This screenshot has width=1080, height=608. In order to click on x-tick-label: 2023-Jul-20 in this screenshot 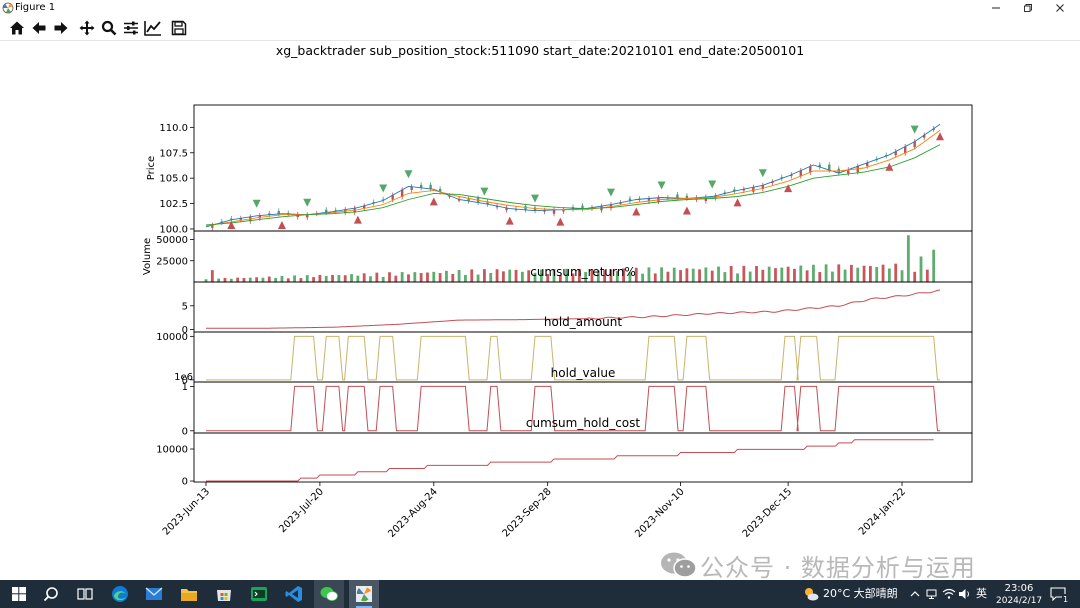, I will do `click(301, 510)`.